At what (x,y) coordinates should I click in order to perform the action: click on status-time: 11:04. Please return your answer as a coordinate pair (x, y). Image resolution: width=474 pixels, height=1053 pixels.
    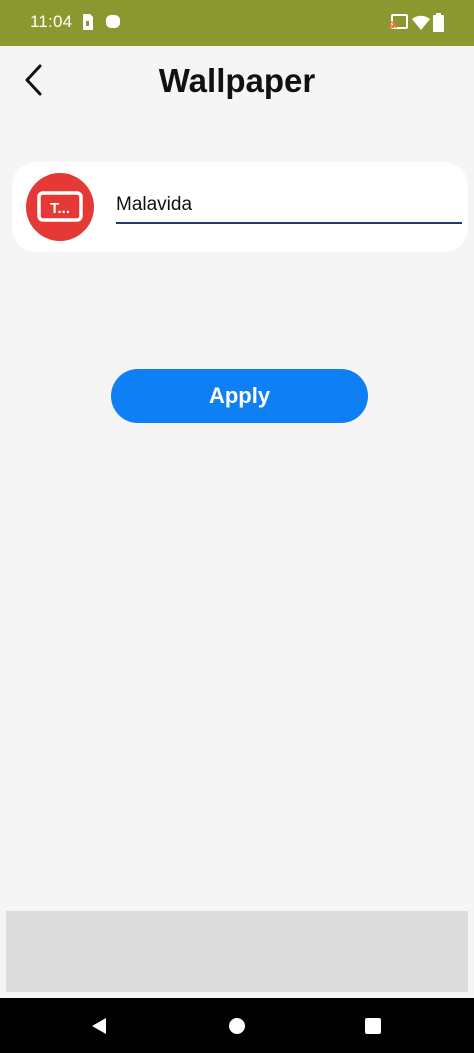
    Looking at the image, I should click on (51, 21).